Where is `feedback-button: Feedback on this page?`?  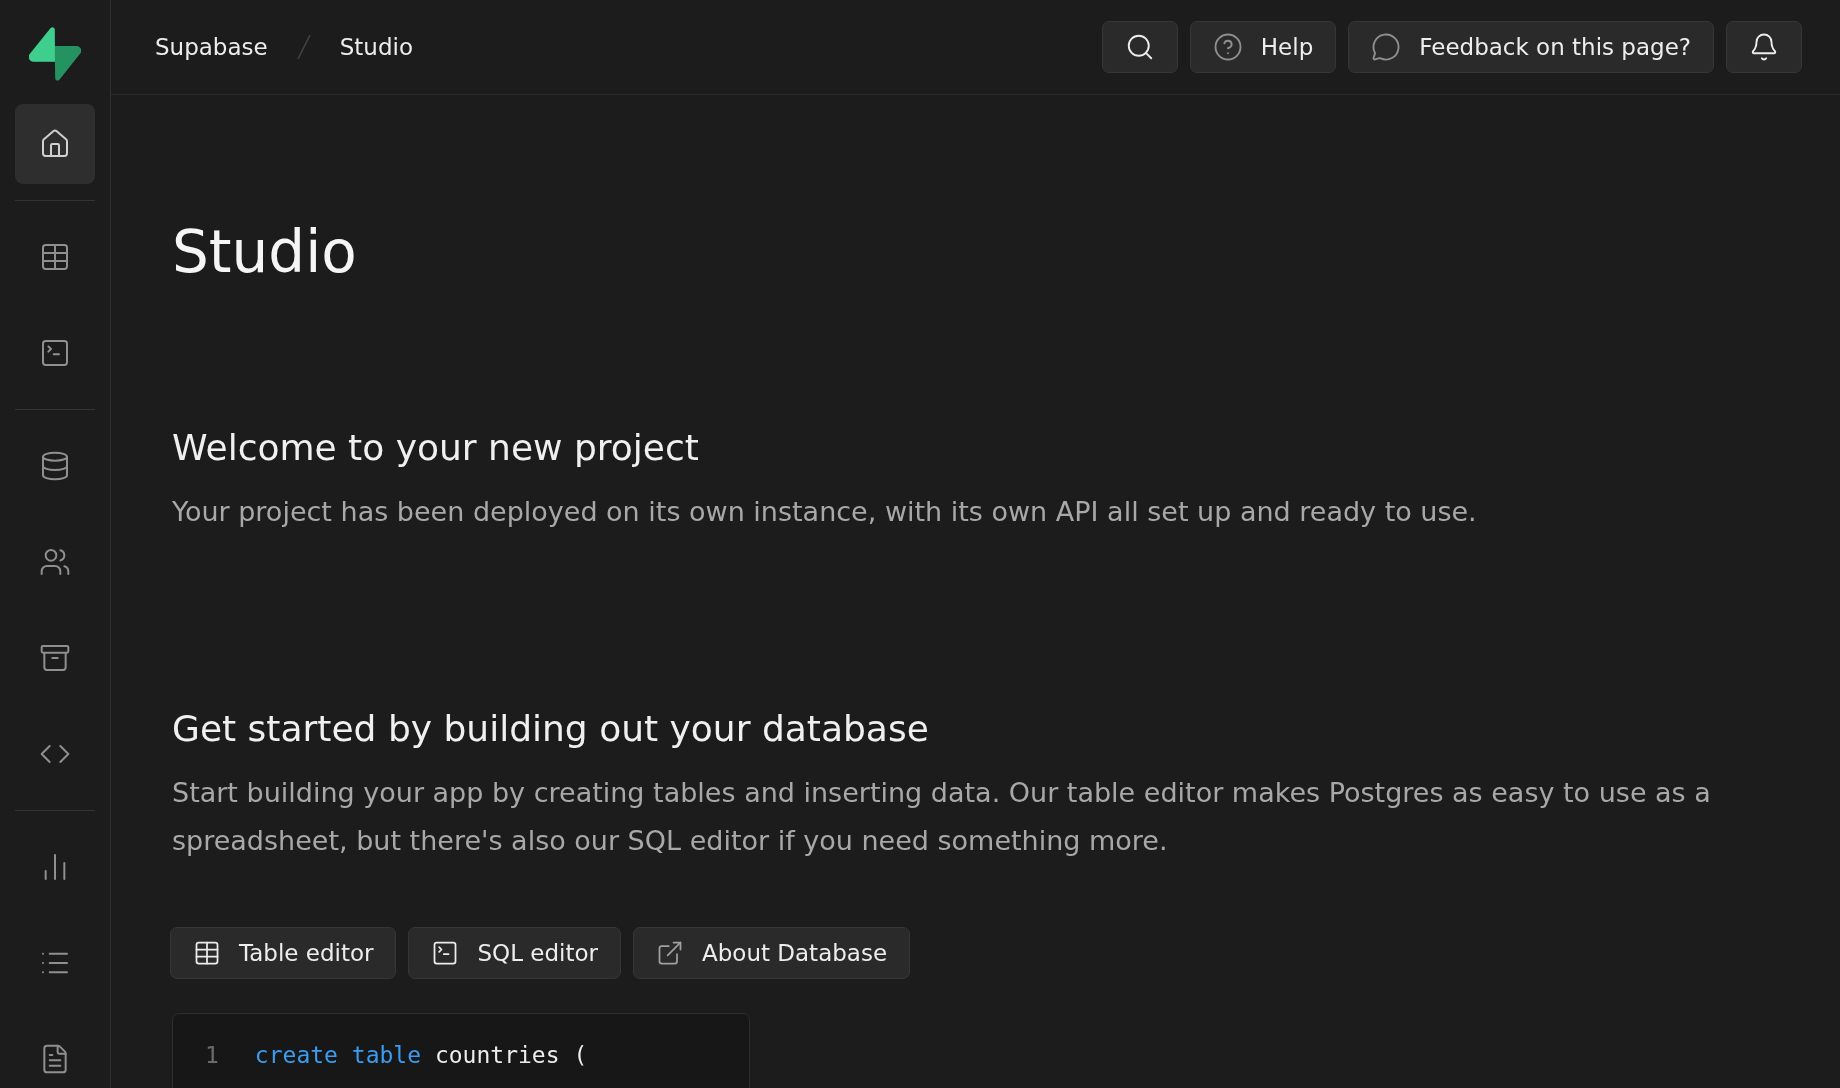 feedback-button: Feedback on this page? is located at coordinates (1531, 47).